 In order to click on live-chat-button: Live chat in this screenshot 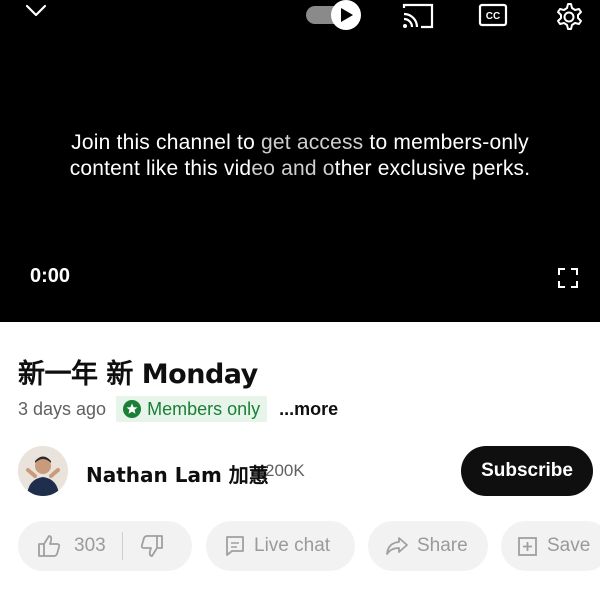, I will do `click(280, 546)`.